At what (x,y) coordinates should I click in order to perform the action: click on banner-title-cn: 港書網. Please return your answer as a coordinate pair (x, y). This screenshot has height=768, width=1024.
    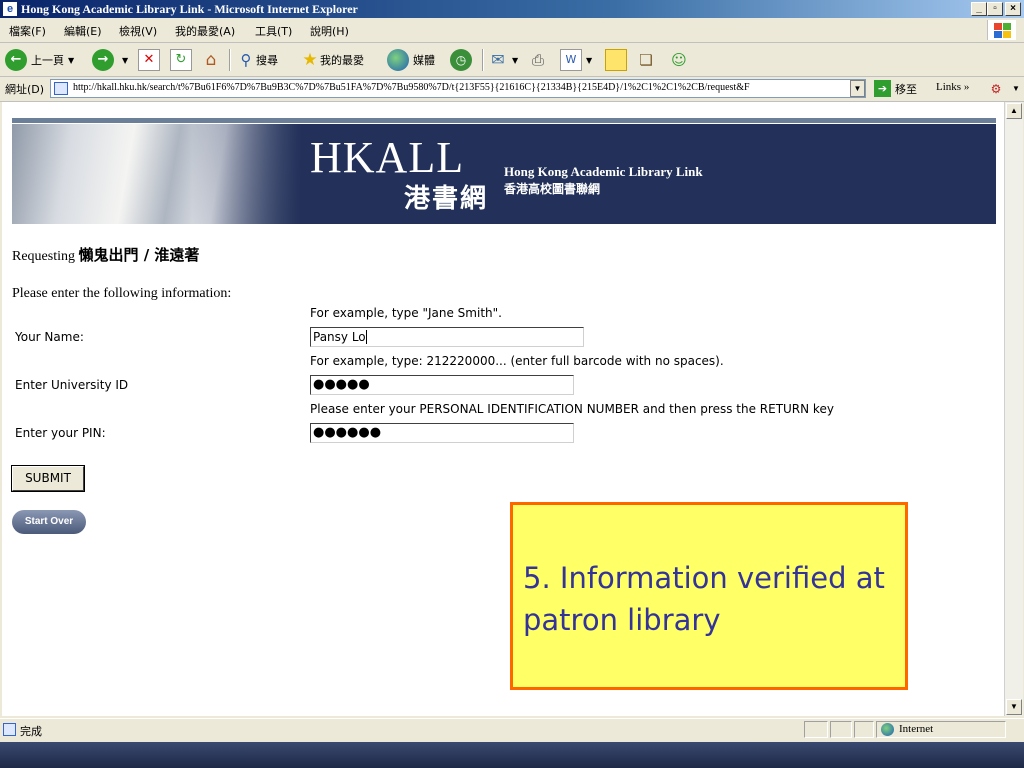
    Looking at the image, I should click on (446, 199).